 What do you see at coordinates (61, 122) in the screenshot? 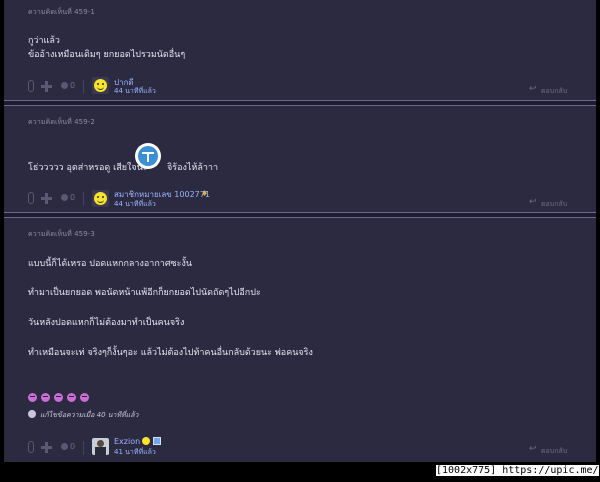
I see `comment-header: ความคิดเห็นที่ 459-2` at bounding box center [61, 122].